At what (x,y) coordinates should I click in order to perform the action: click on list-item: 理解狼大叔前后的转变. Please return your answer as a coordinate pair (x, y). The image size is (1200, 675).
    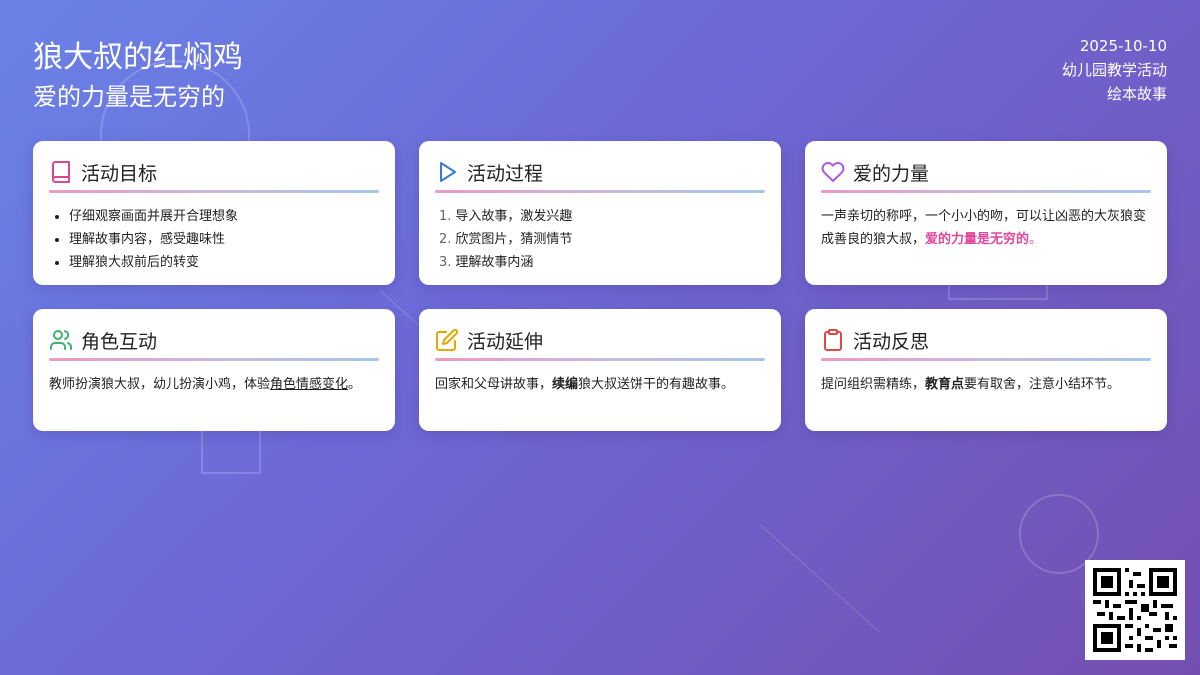
    Looking at the image, I should click on (224, 262).